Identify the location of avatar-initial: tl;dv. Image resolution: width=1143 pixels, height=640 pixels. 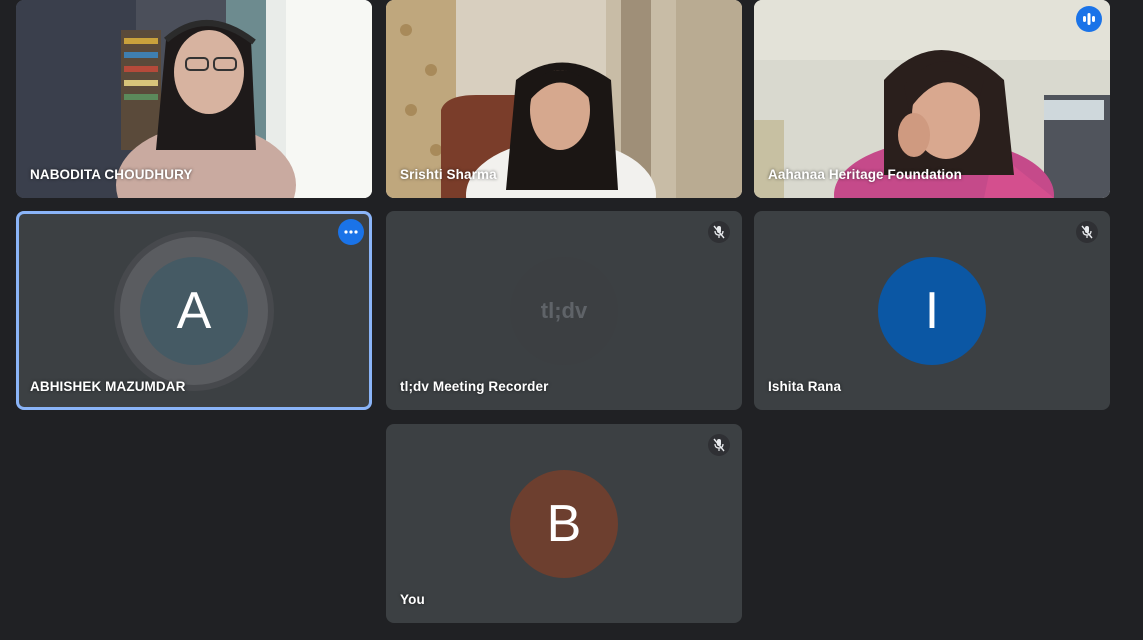
(564, 310).